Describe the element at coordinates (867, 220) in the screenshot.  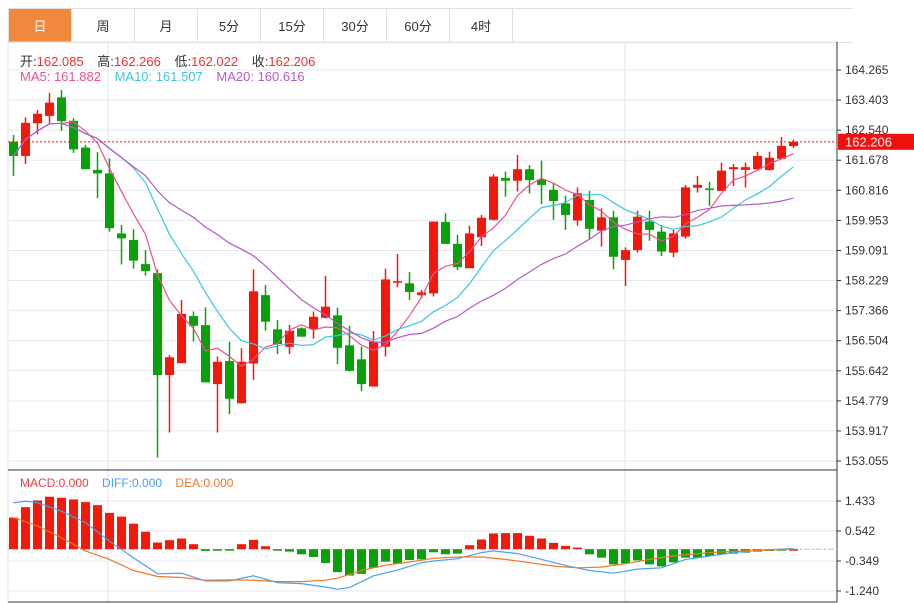
I see `price-tick-label: 159.953` at that location.